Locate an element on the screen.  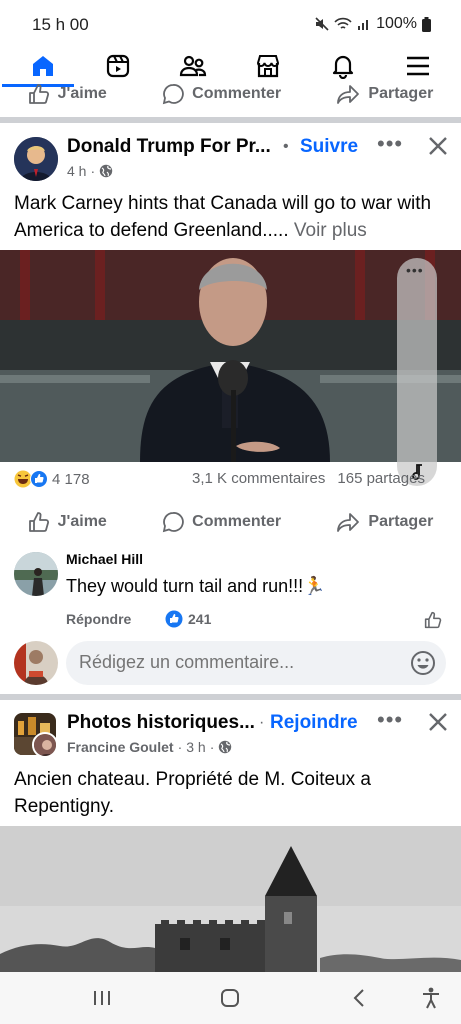
comment-likes: 241 is located at coordinates (188, 619).